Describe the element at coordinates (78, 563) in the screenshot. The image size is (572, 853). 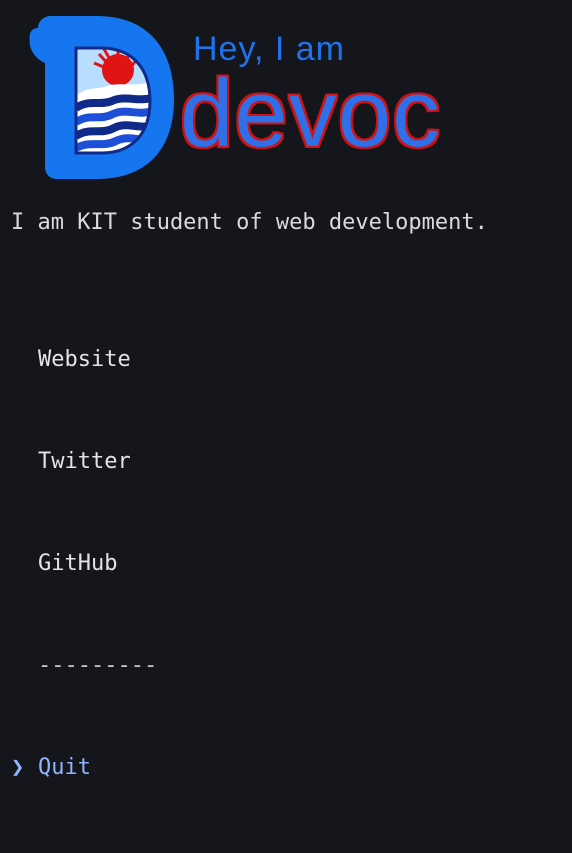
I see `menu-item-label: GitHub` at that location.